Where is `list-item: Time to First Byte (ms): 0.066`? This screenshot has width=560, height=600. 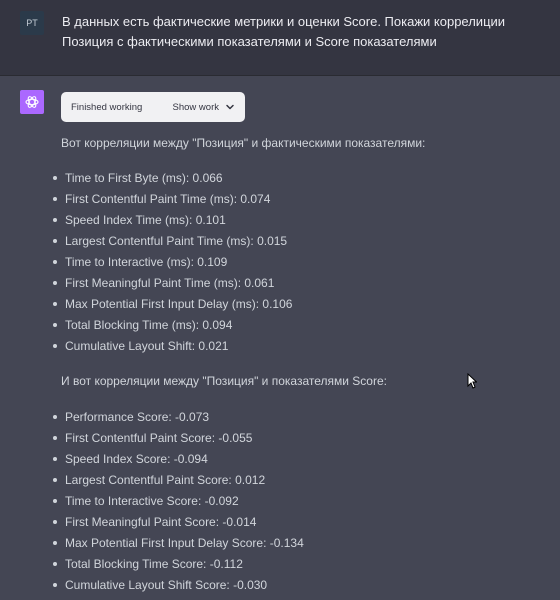
list-item: Time to First Byte (ms): 0.066 is located at coordinates (297, 178).